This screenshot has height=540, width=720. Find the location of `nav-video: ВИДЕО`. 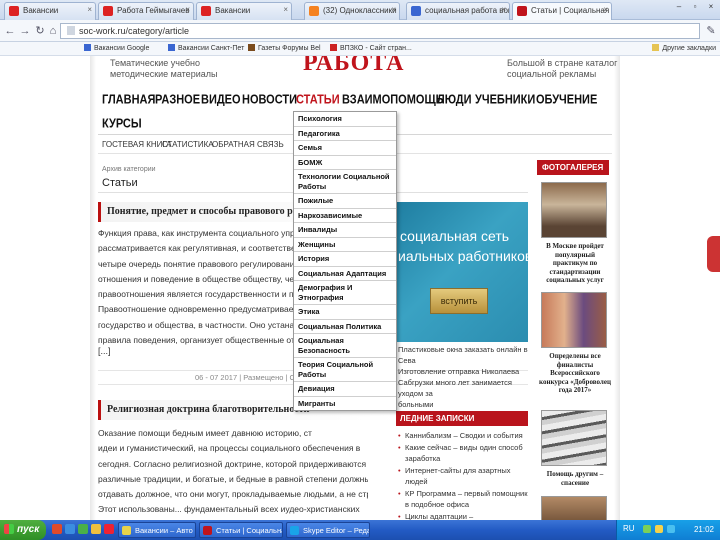

nav-video: ВИДЕО is located at coordinates (221, 100).